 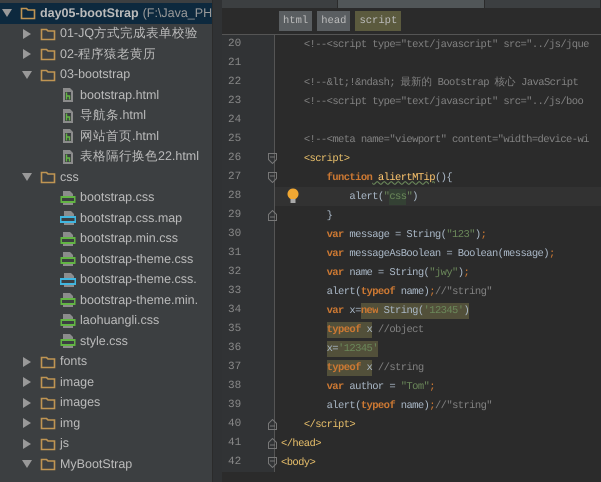 I want to click on tree-item: bootstrap-theme.css, so click(x=106, y=259).